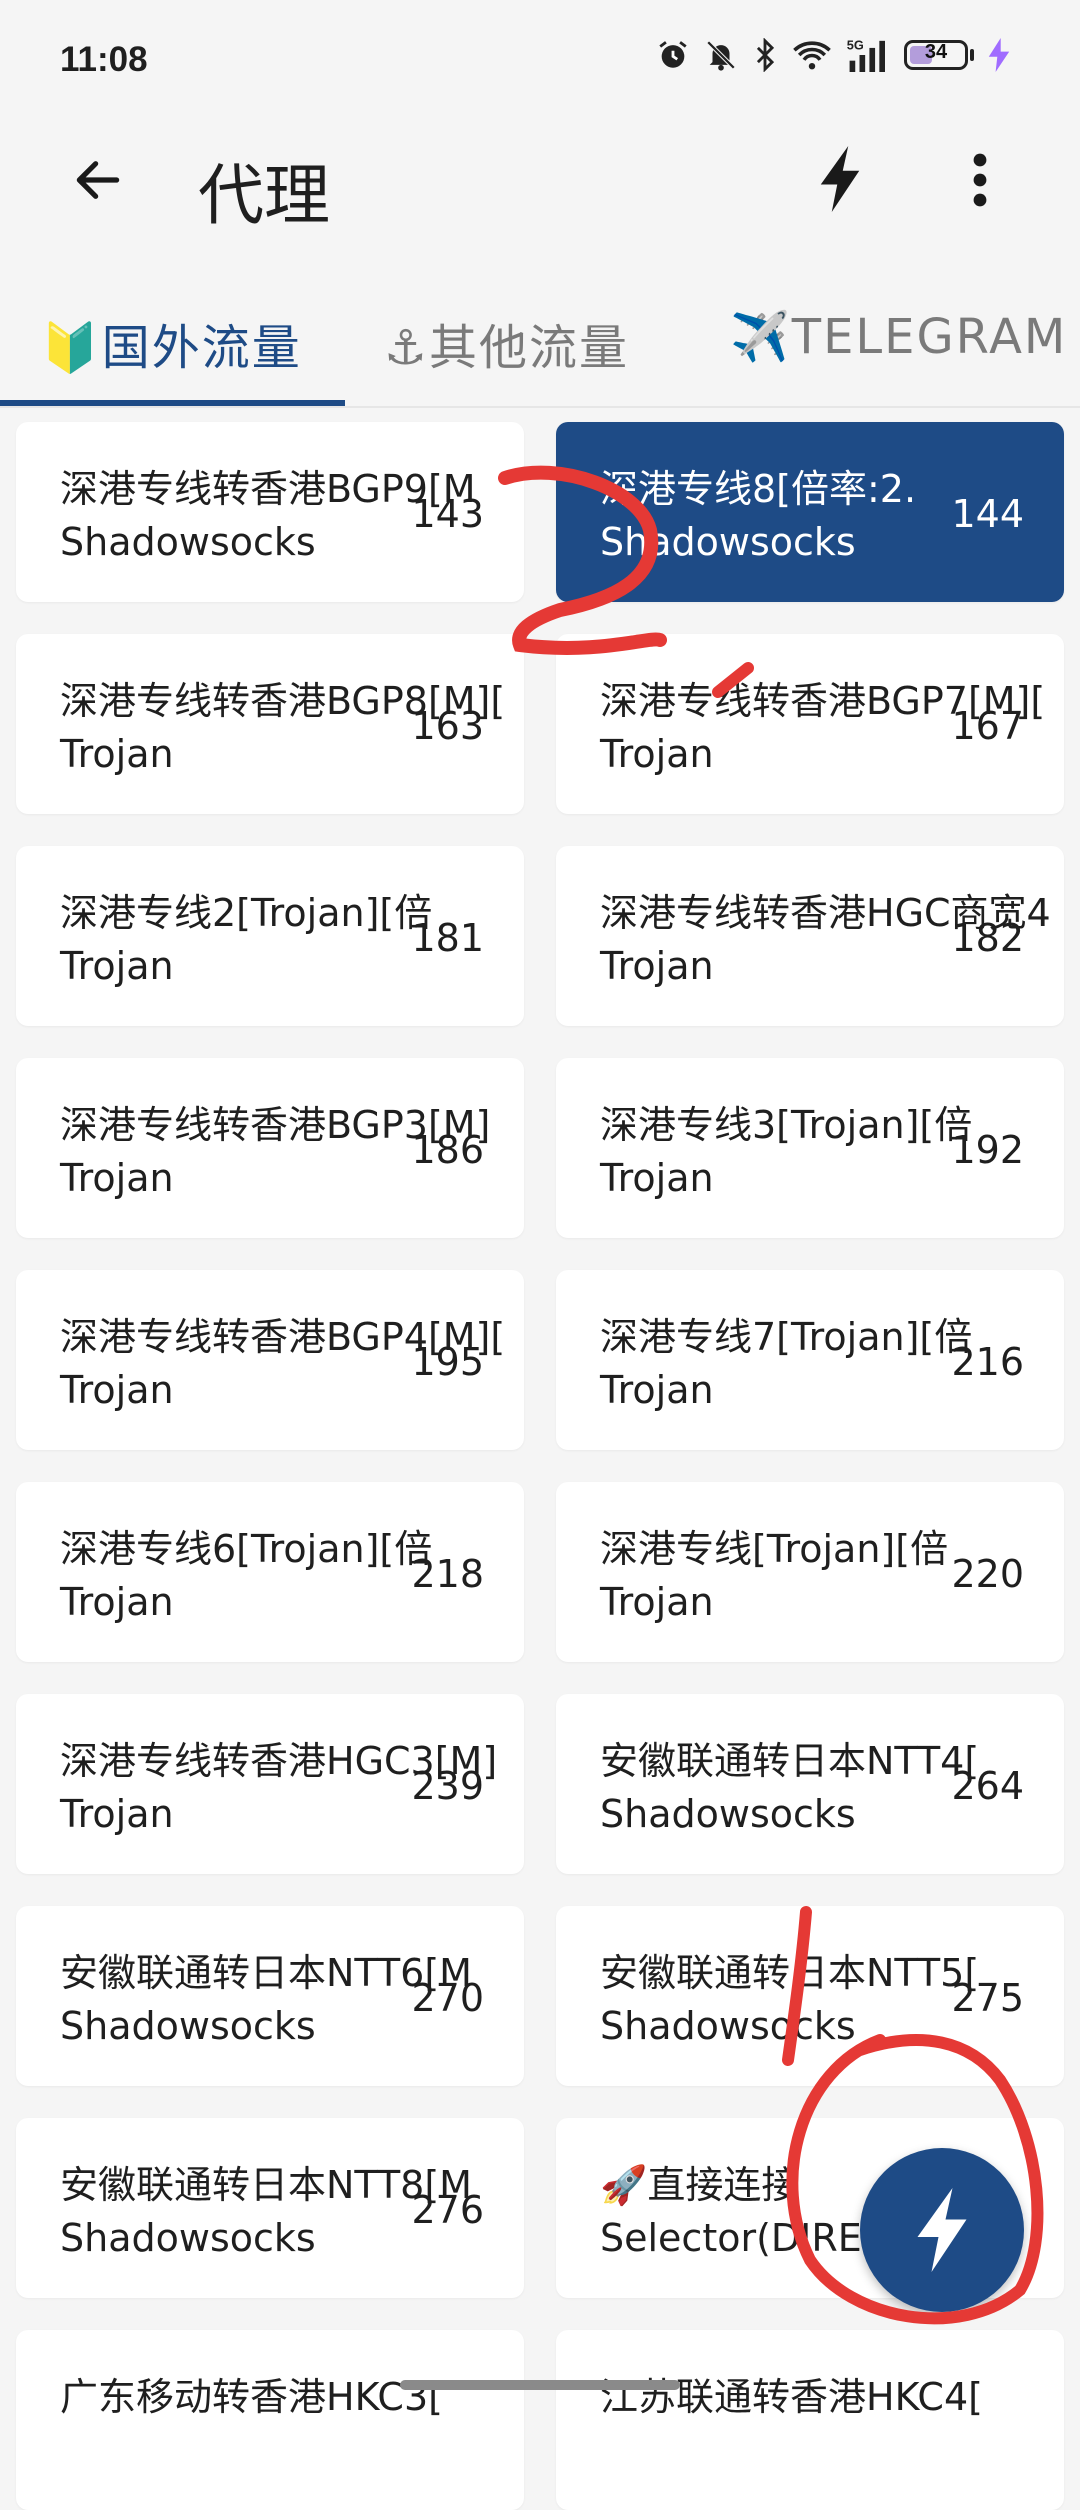 This screenshot has width=1080, height=2510. What do you see at coordinates (810, 936) in the screenshot?
I see `proxy-card: 深港专线转香港HGC商宽4 Trojan 182` at bounding box center [810, 936].